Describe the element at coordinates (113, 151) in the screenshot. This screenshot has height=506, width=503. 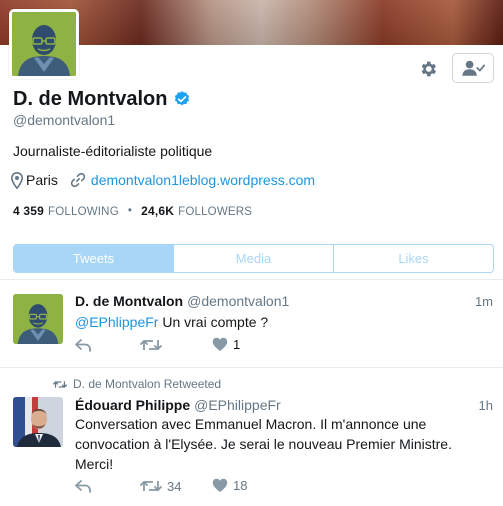
I see `profile-bio: Journaliste-éditorialiste politique` at that location.